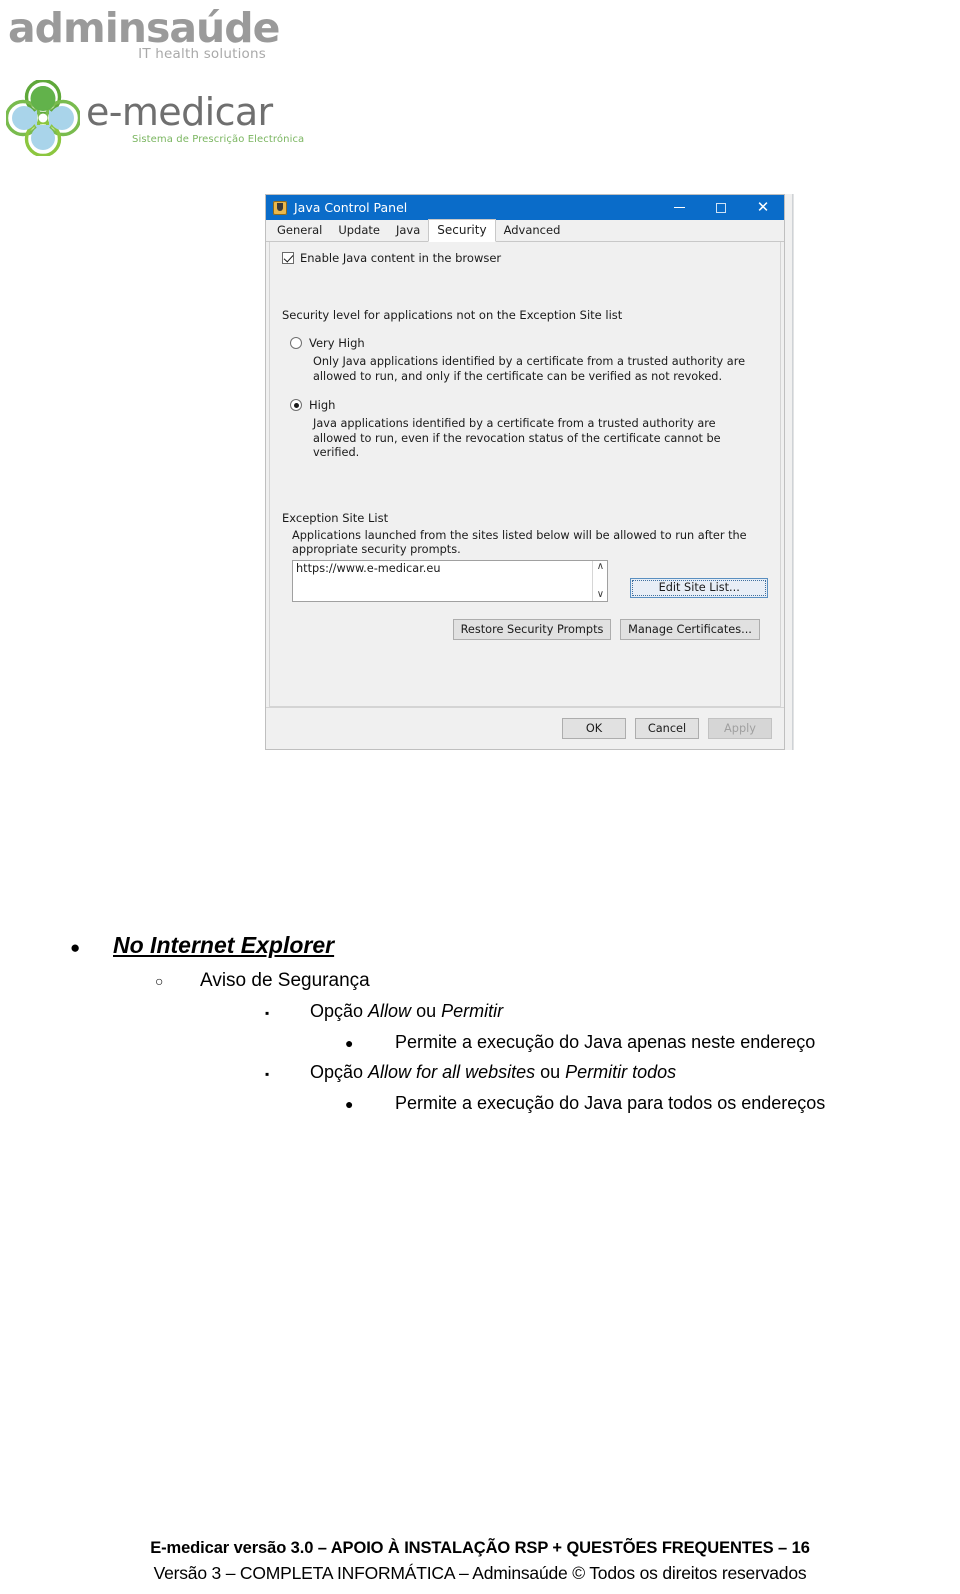 This screenshot has height=1594, width=960. I want to click on scroll-down-icon: ∨, so click(600, 594).